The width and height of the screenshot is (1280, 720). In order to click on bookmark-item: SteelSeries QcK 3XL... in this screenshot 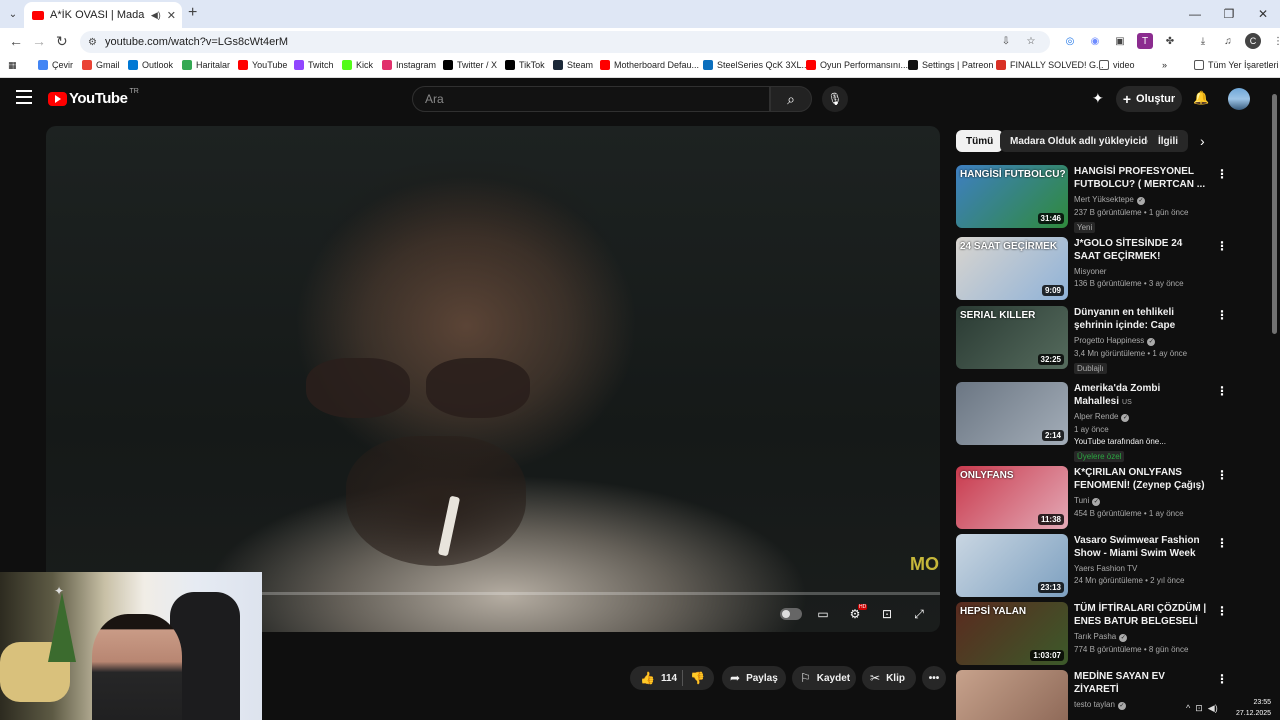, I will do `click(756, 65)`.